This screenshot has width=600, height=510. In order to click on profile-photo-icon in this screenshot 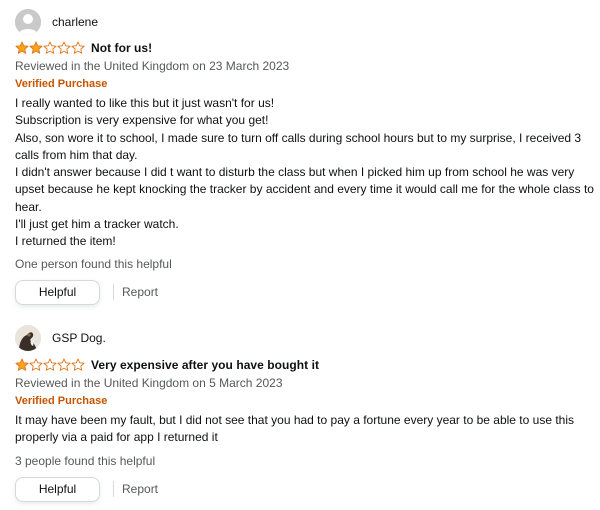, I will do `click(28, 338)`.